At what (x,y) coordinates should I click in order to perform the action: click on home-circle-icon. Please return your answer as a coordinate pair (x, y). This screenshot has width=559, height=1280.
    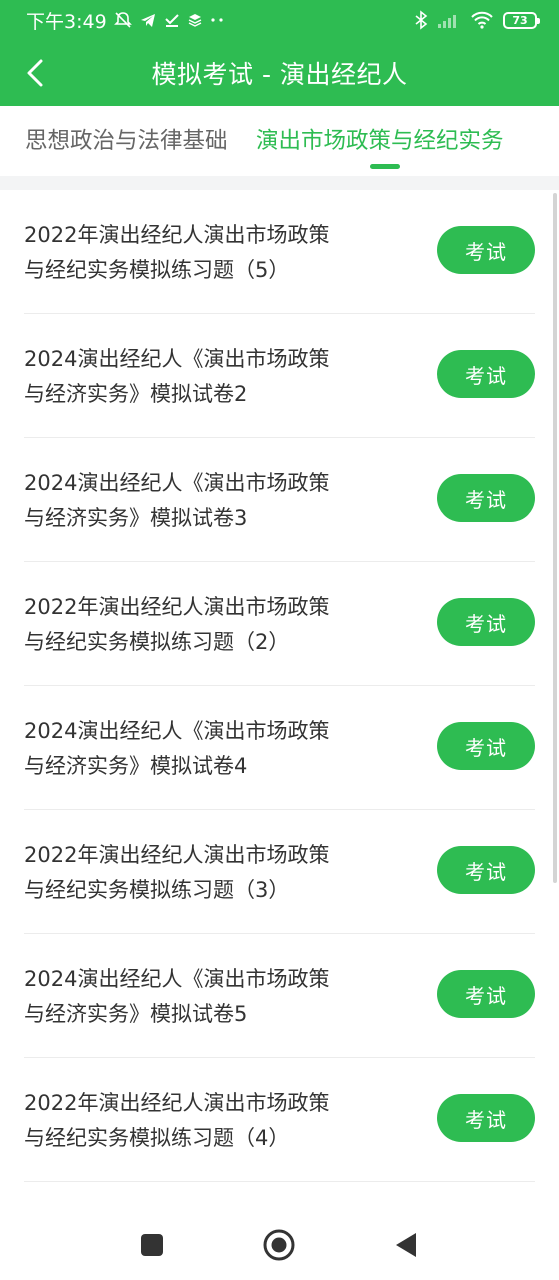
    Looking at the image, I should click on (279, 1245).